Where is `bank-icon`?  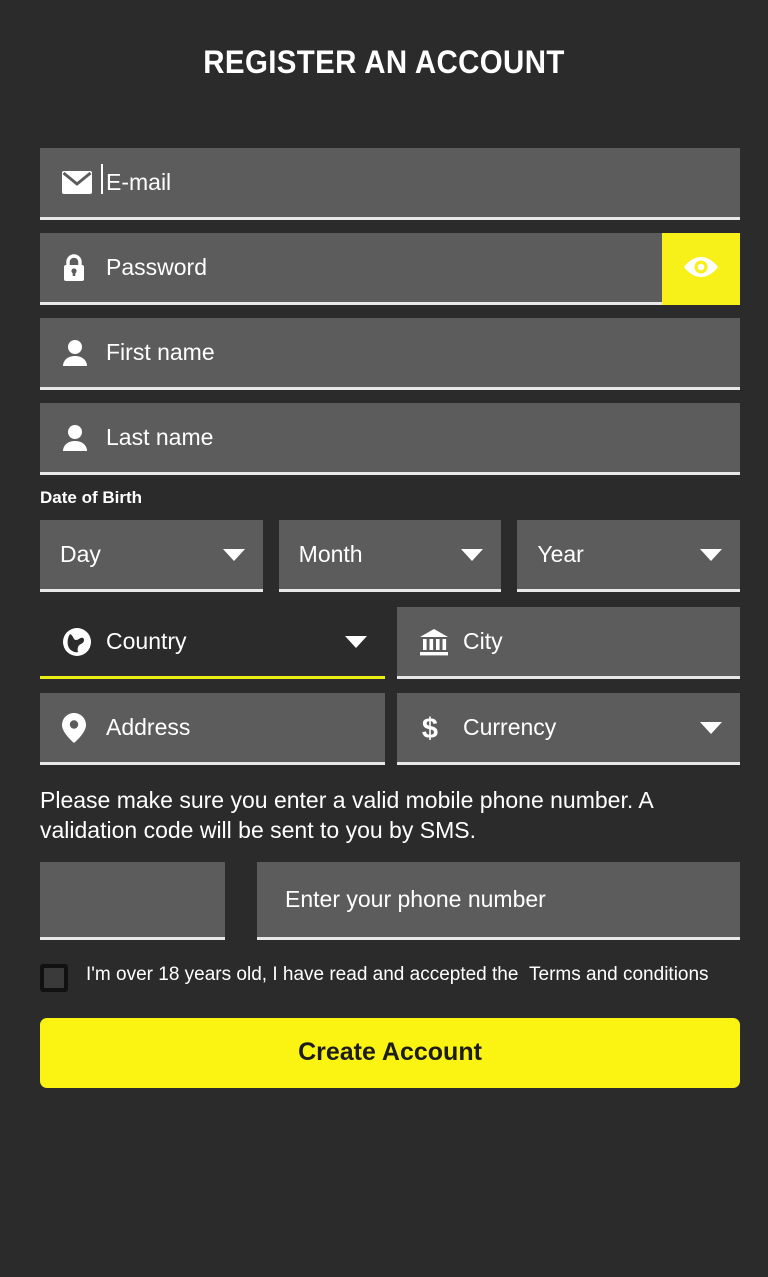
bank-icon is located at coordinates (441, 642).